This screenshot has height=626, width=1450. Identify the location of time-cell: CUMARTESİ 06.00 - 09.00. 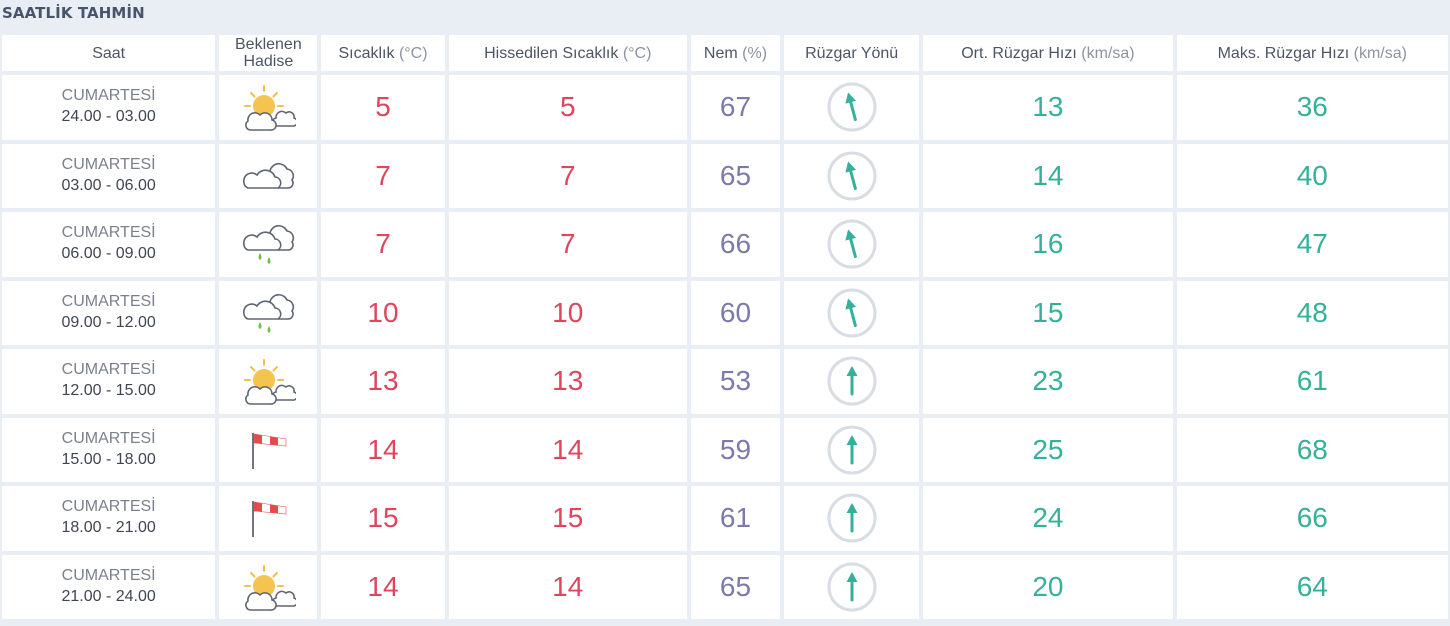
(109, 244).